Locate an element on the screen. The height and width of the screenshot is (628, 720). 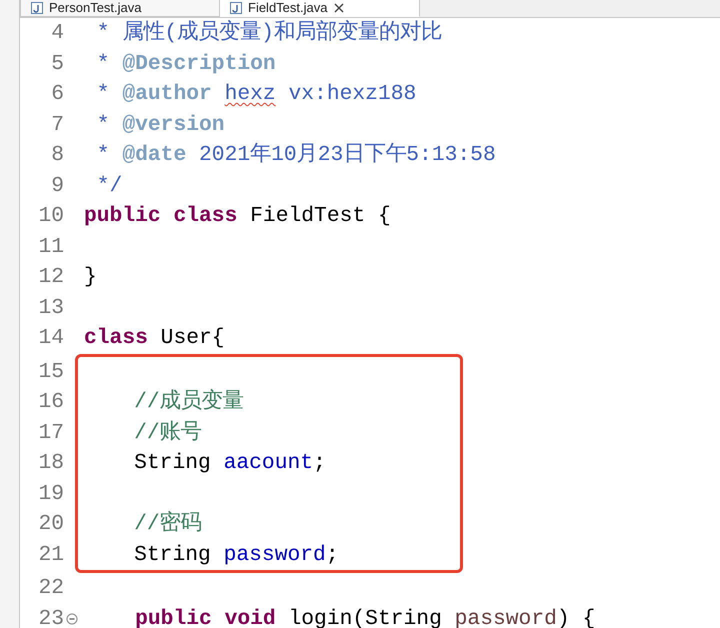
line-number: 4 is located at coordinates (57, 33).